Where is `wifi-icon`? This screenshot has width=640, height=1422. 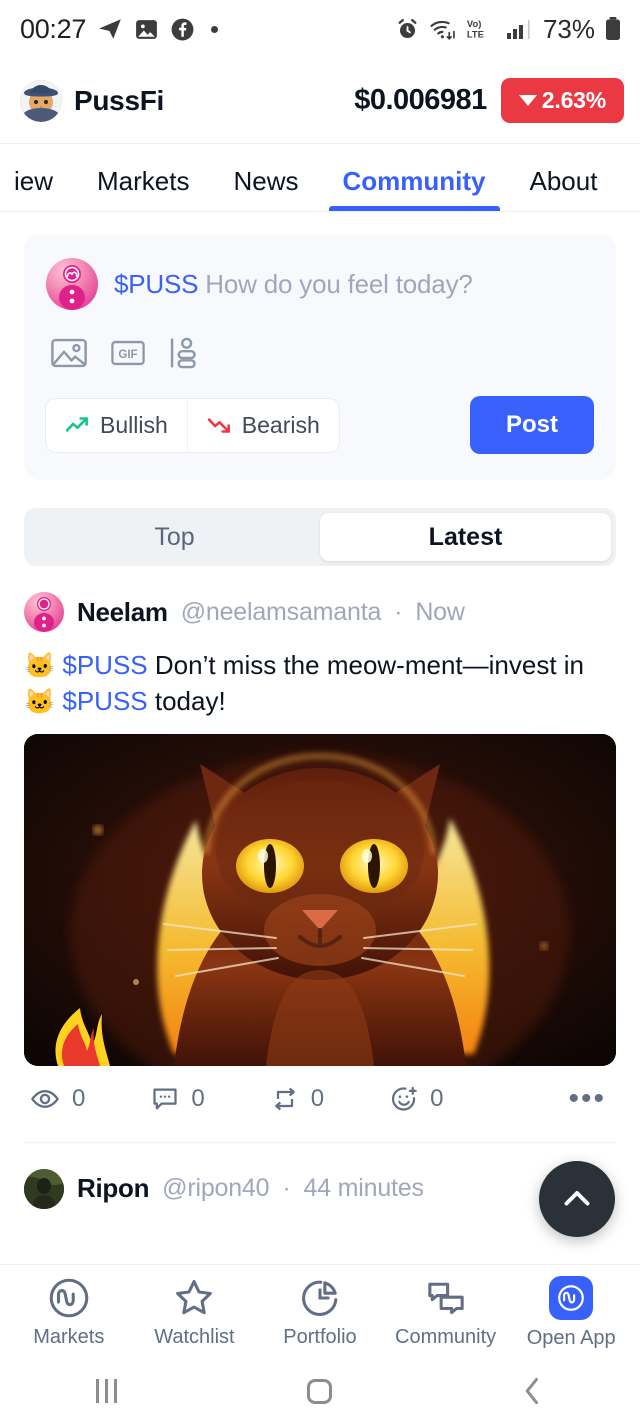 wifi-icon is located at coordinates (442, 29).